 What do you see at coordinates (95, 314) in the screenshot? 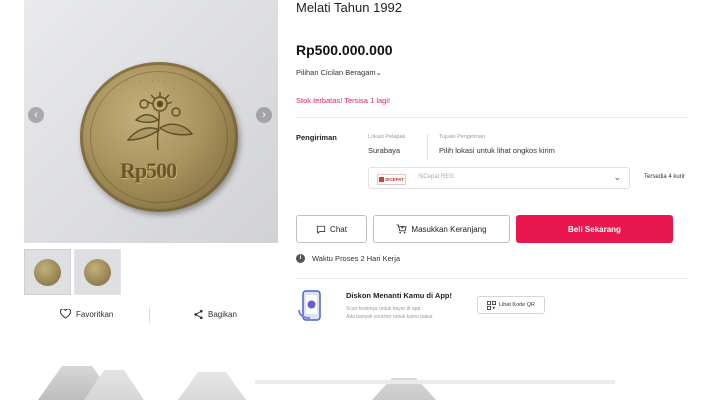
I see `favorite-label: Favoritkan` at bounding box center [95, 314].